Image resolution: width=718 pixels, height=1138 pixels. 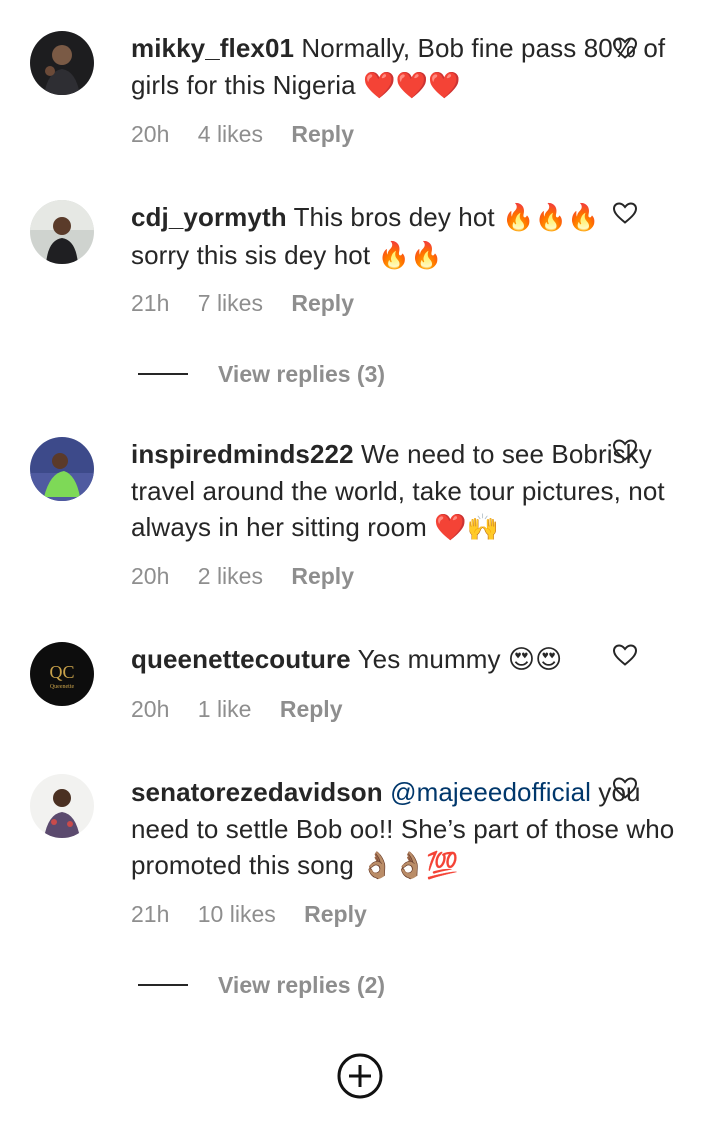 What do you see at coordinates (360, 1076) in the screenshot?
I see `load-more-plus-icon` at bounding box center [360, 1076].